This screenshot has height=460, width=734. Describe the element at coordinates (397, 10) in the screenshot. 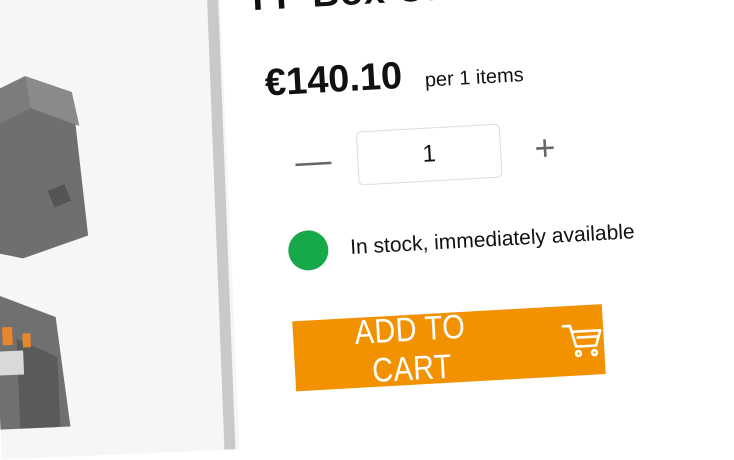

I see `product-title: FP Box ON/OFF` at that location.